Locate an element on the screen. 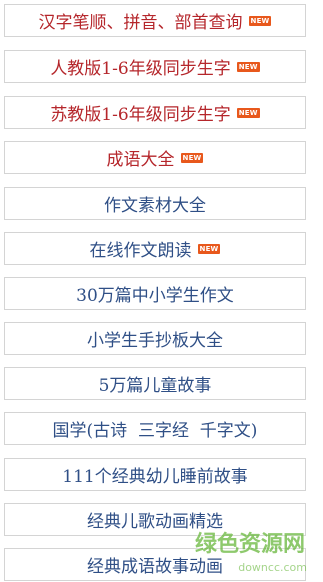 The height and width of the screenshot is (582, 323). menu-item-renjiao-shengzi: 人教版1-6年级同步生字 NEW is located at coordinates (155, 66).